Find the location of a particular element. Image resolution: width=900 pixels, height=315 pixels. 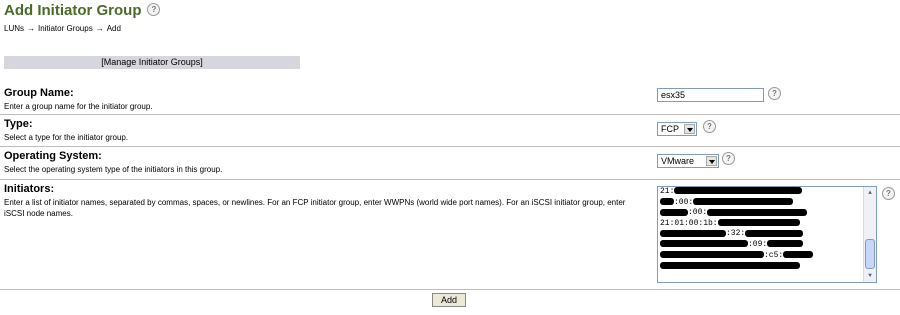

type-select: FCP is located at coordinates (677, 129).